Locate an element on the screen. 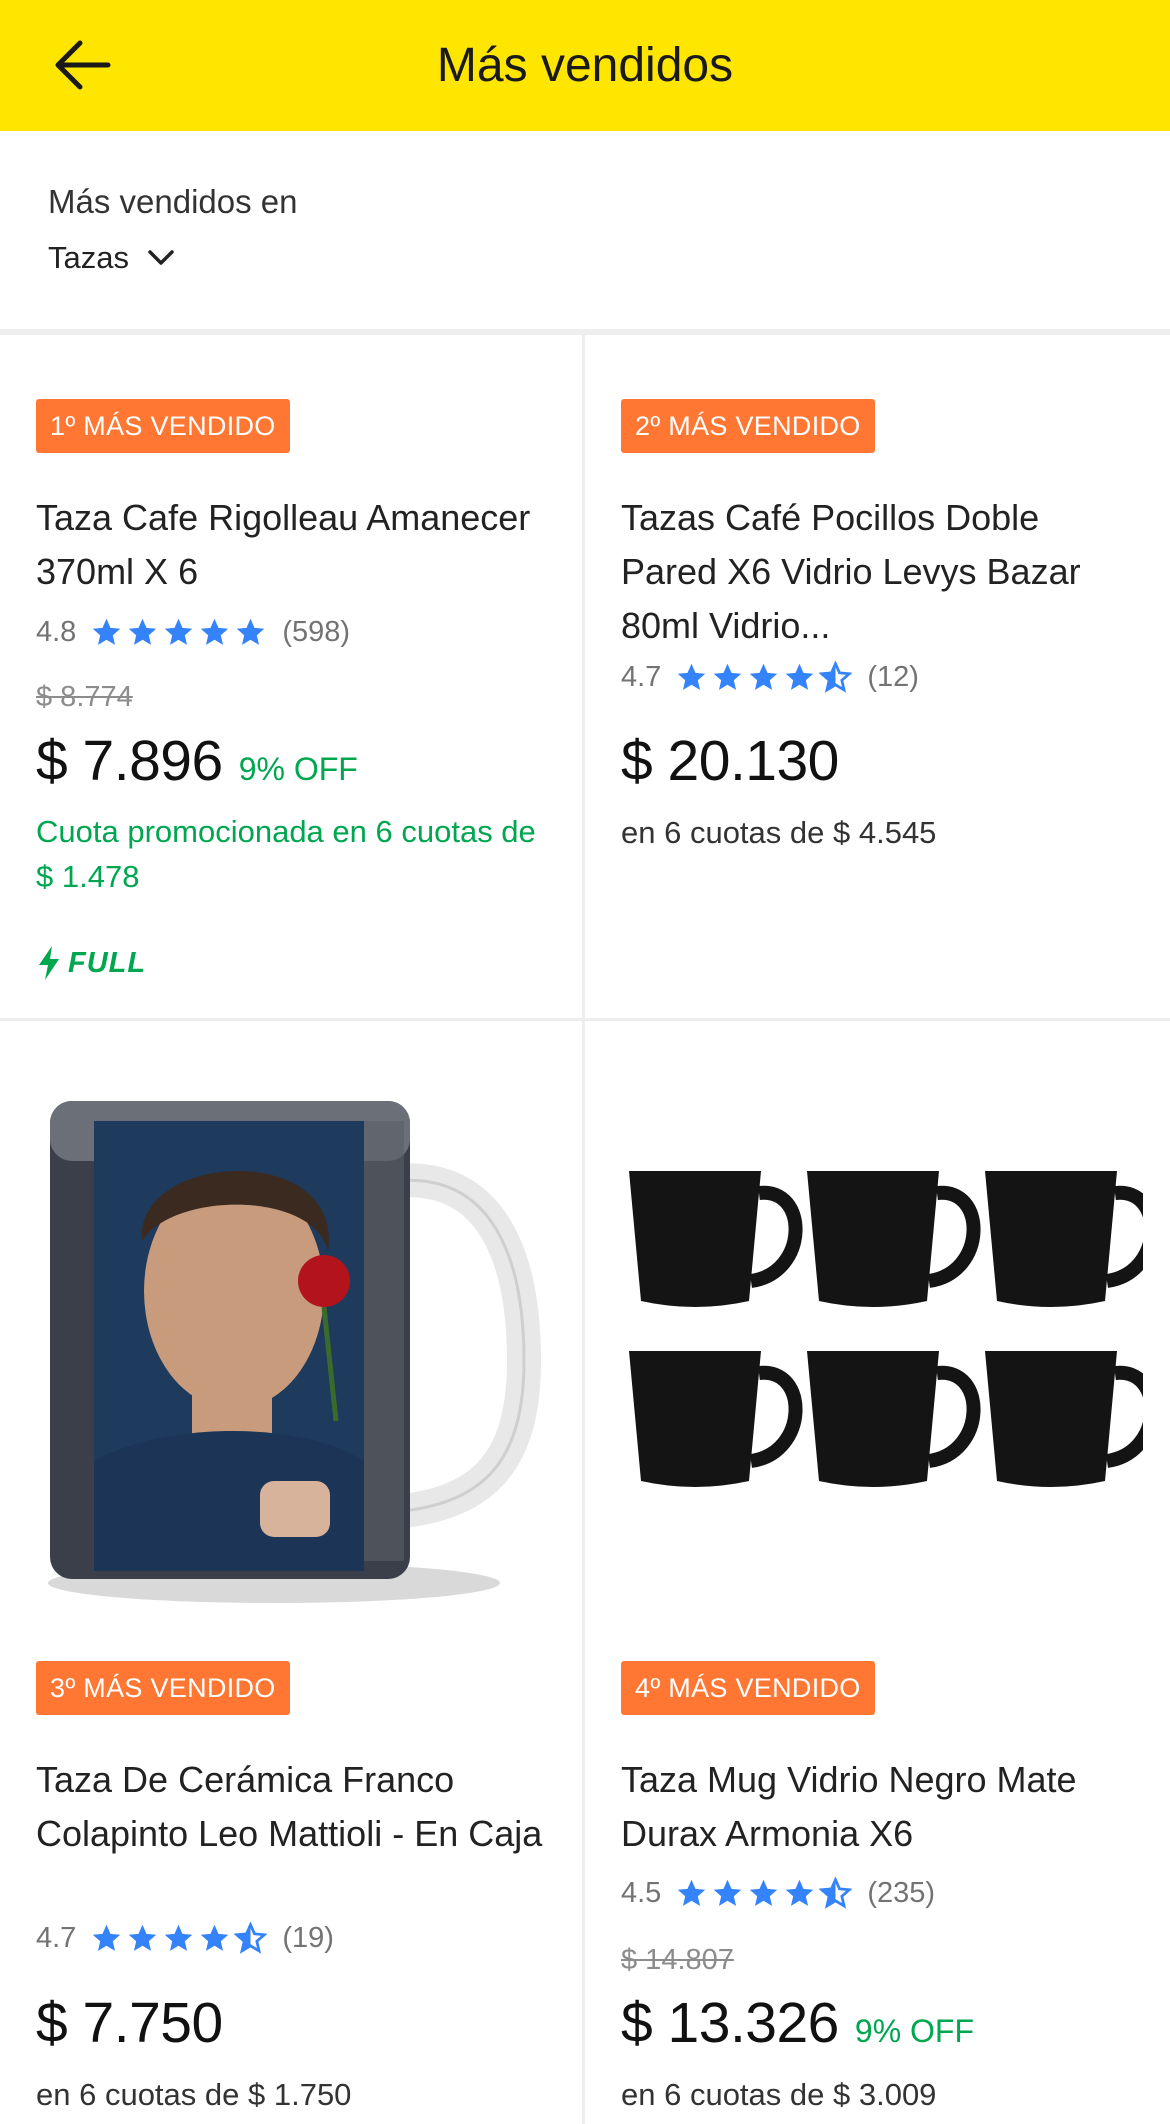 The height and width of the screenshot is (2124, 1170). best-seller-badge: 2º MÁS VENDIDO is located at coordinates (748, 426).